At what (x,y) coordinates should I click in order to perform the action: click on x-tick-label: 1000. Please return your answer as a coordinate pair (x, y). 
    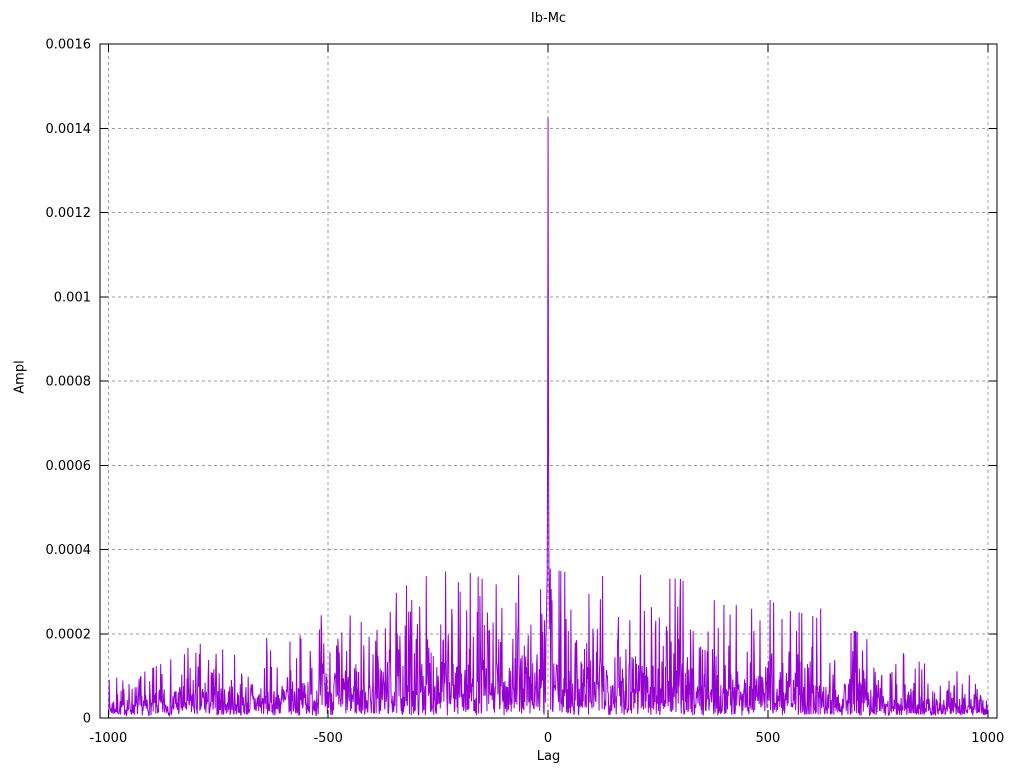
    Looking at the image, I should click on (987, 738).